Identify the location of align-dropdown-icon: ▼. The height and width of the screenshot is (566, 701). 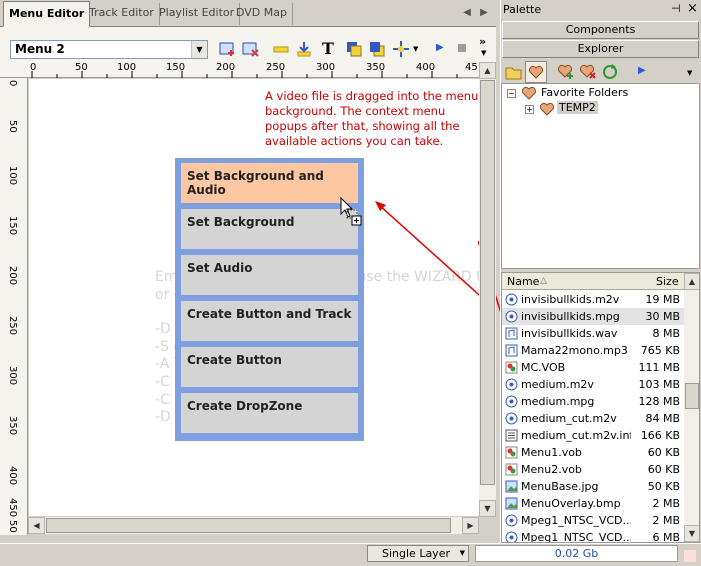
(415, 49).